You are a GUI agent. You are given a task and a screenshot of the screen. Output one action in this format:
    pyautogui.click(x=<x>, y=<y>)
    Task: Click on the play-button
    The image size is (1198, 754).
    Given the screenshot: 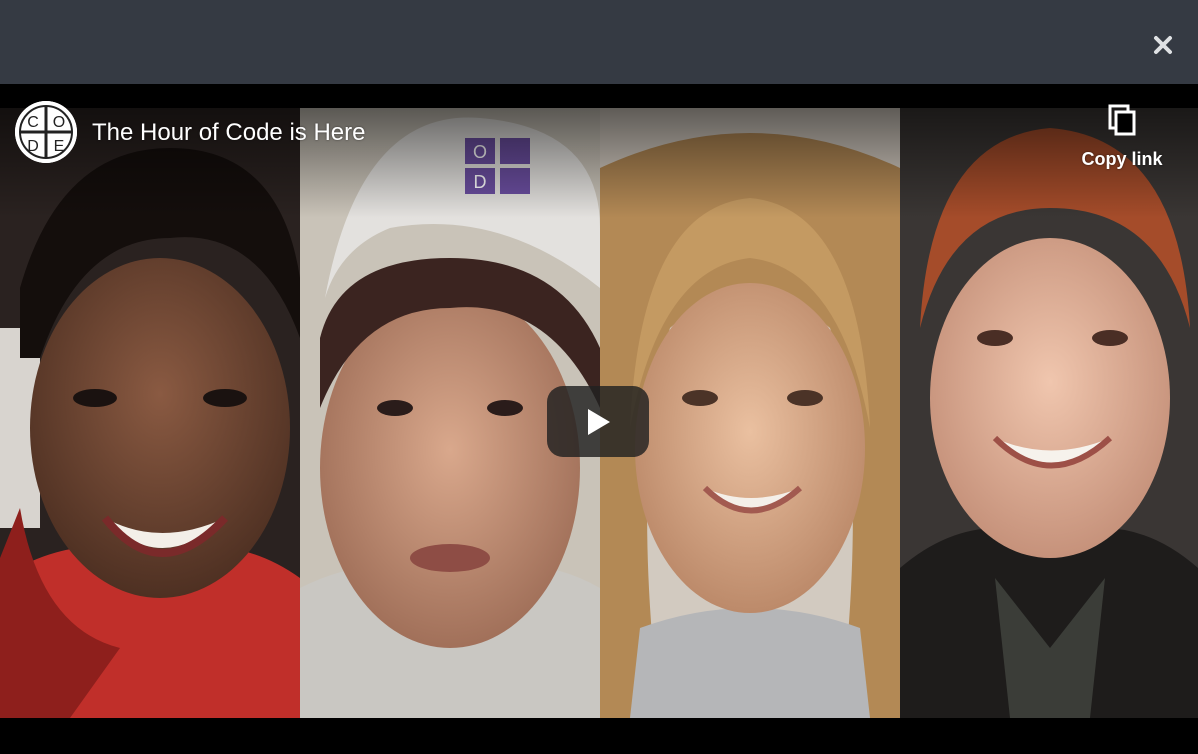 What is the action you would take?
    pyautogui.click(x=598, y=421)
    